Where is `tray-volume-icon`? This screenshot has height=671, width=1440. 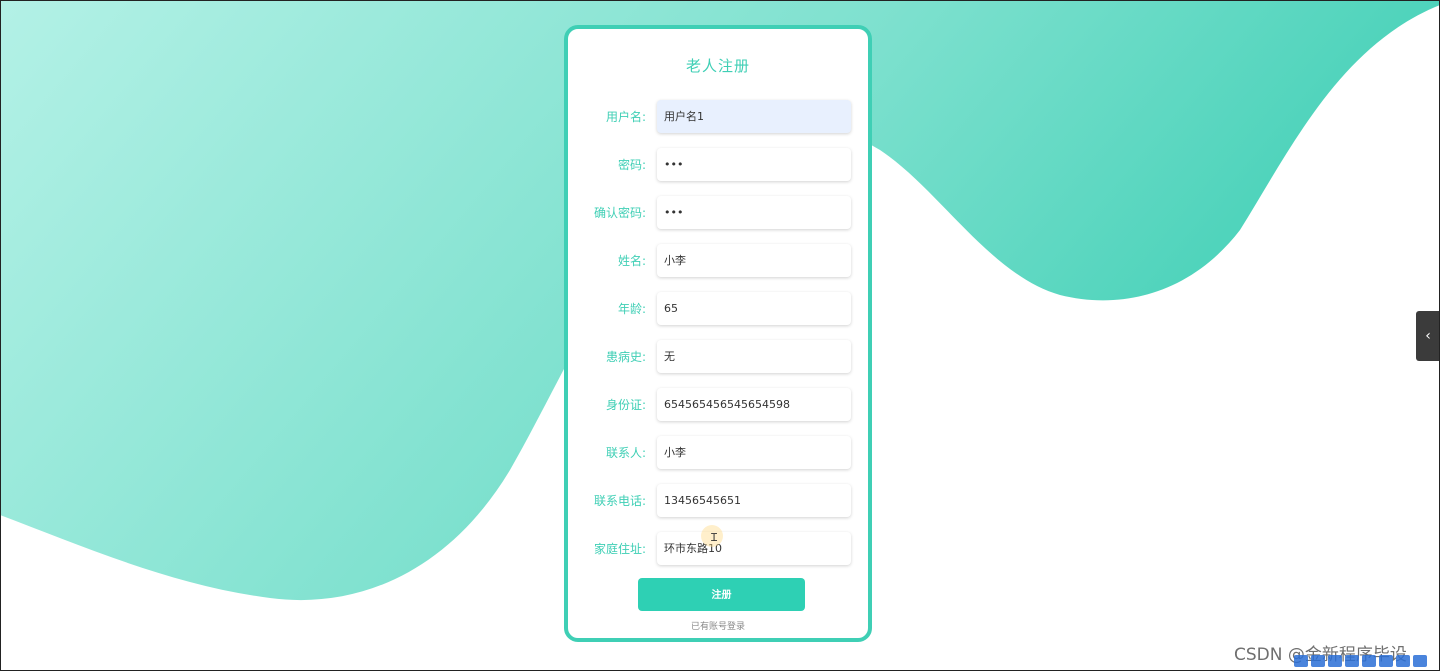
tray-volume-icon is located at coordinates (1335, 660).